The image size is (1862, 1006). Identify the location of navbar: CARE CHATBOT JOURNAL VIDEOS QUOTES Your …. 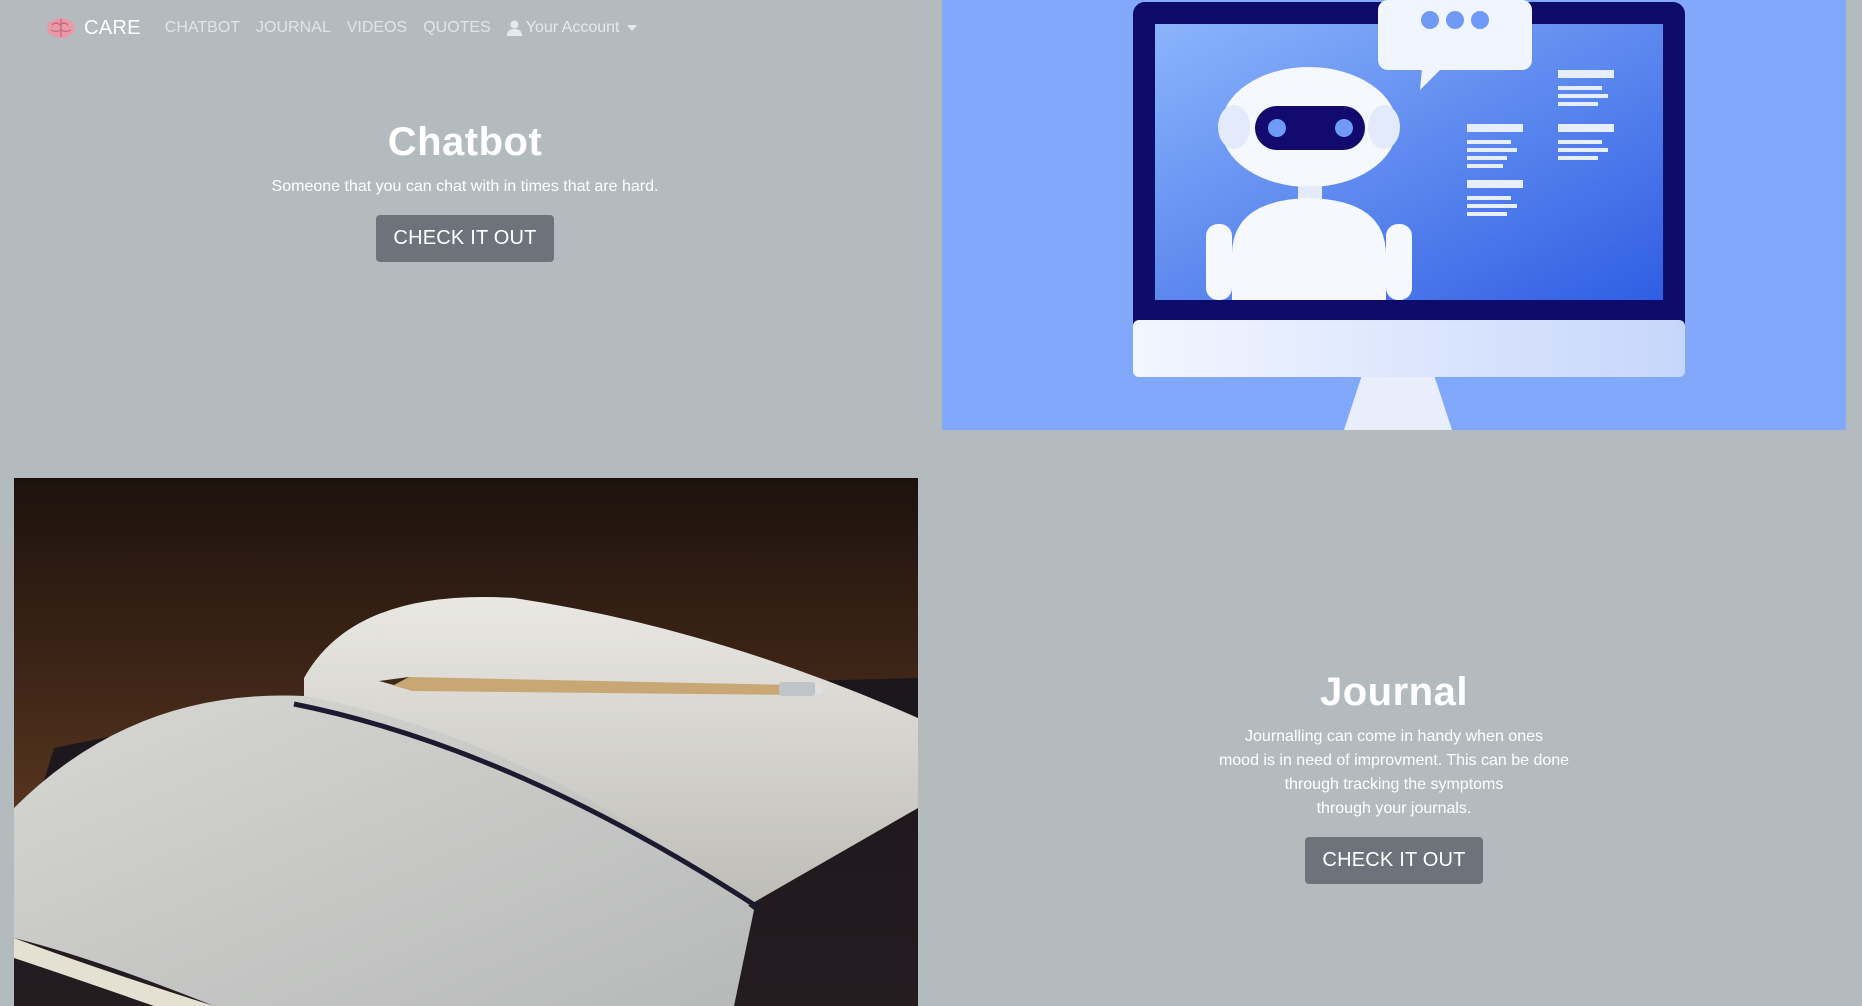
(470, 28).